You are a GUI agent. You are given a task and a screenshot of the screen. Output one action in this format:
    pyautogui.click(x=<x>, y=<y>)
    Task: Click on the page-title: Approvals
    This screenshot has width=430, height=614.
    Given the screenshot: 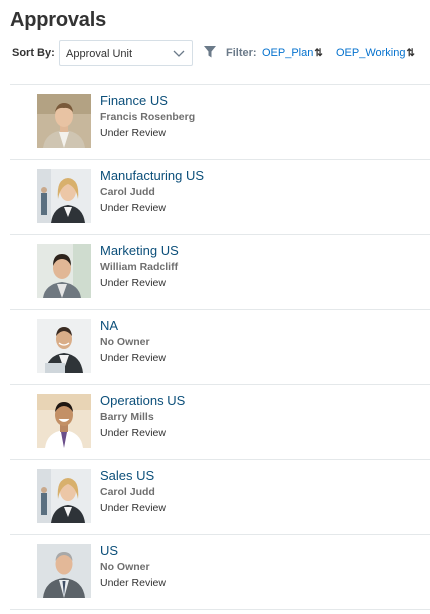 What is the action you would take?
    pyautogui.click(x=58, y=20)
    